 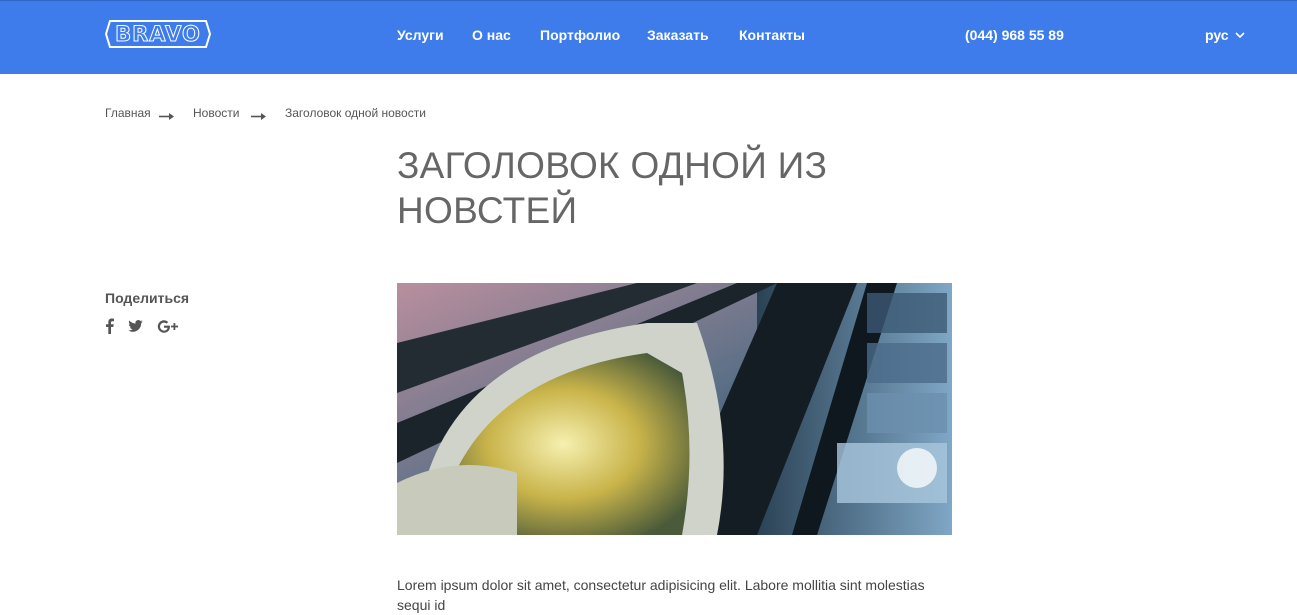 What do you see at coordinates (491, 35) in the screenshot?
I see `nav-item-about: О нас` at bounding box center [491, 35].